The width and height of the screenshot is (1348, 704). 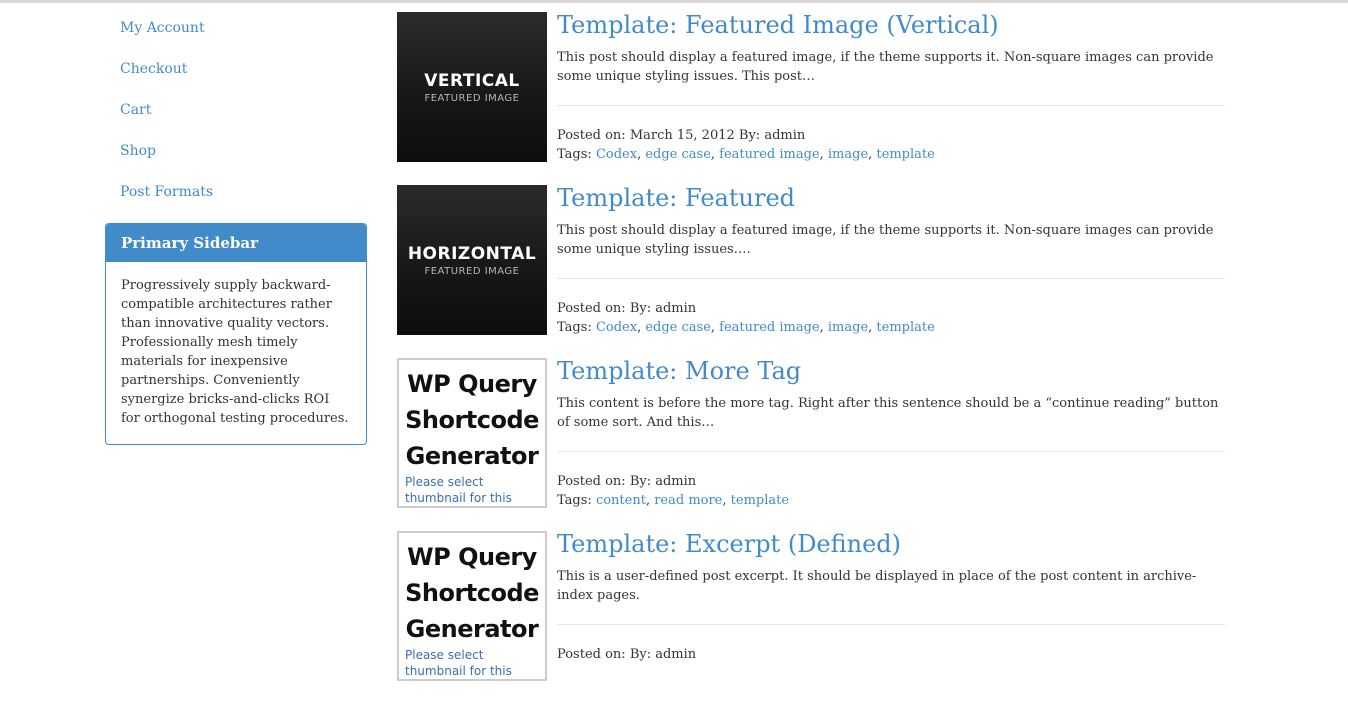 I want to click on nav-item: Cart, so click(x=236, y=114).